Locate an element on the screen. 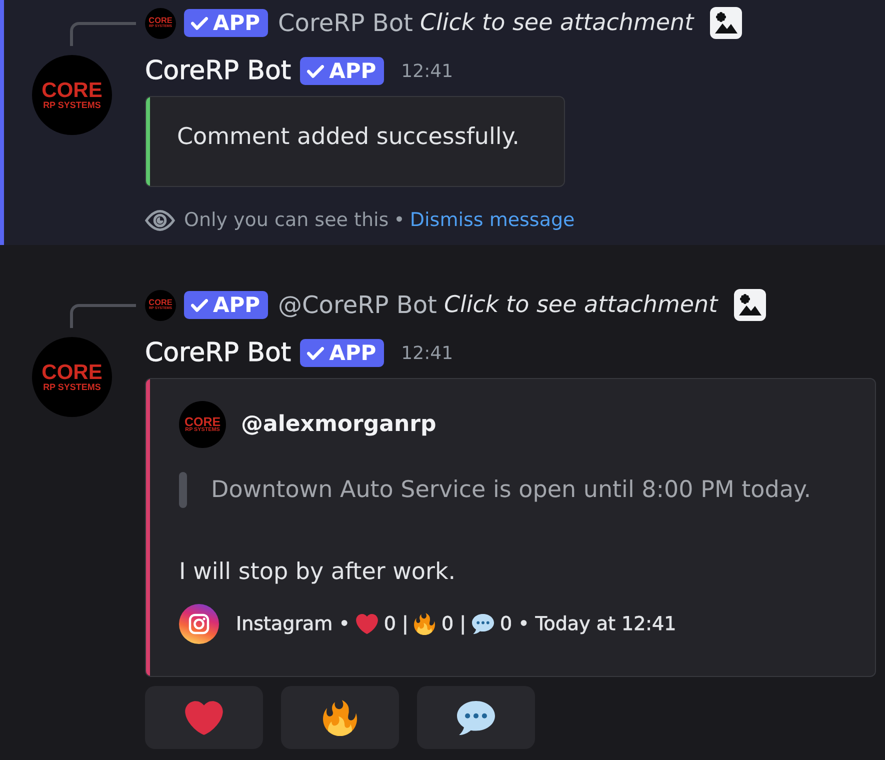  reply-author: CoreRP Bot is located at coordinates (345, 23).